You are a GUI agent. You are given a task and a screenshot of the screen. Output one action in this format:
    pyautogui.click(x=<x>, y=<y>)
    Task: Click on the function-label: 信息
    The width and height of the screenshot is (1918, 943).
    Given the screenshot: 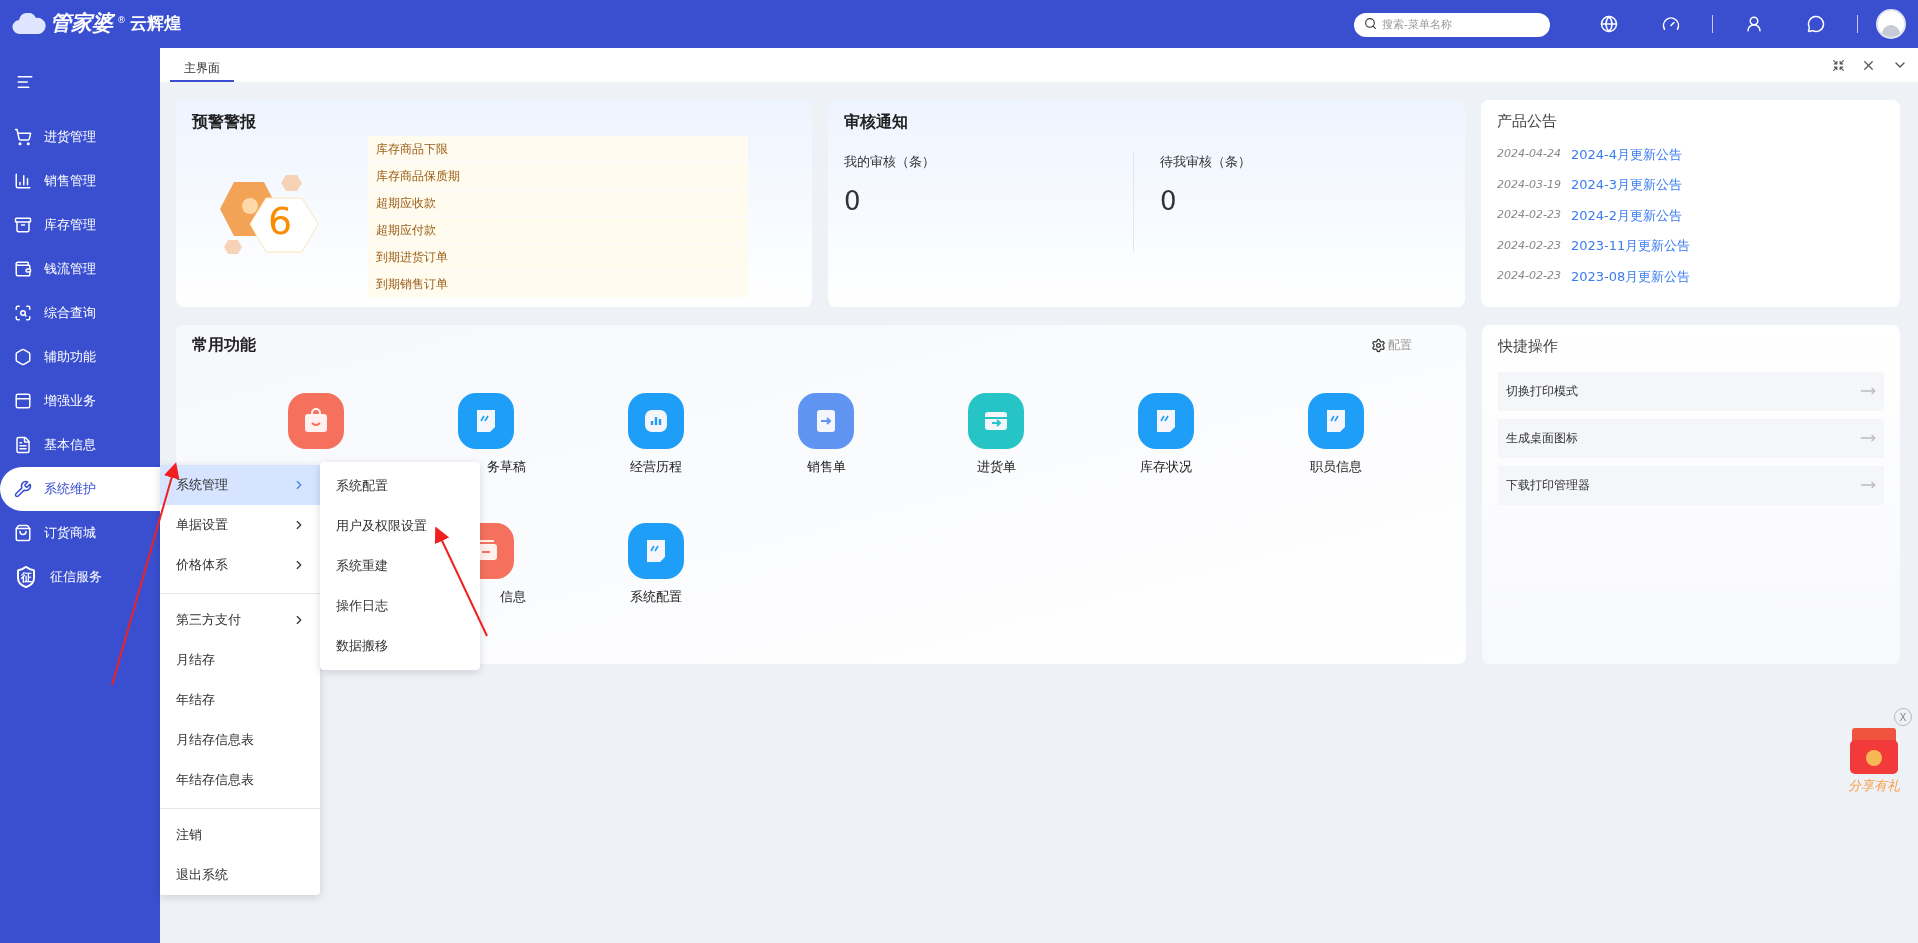 What is the action you would take?
    pyautogui.click(x=513, y=597)
    